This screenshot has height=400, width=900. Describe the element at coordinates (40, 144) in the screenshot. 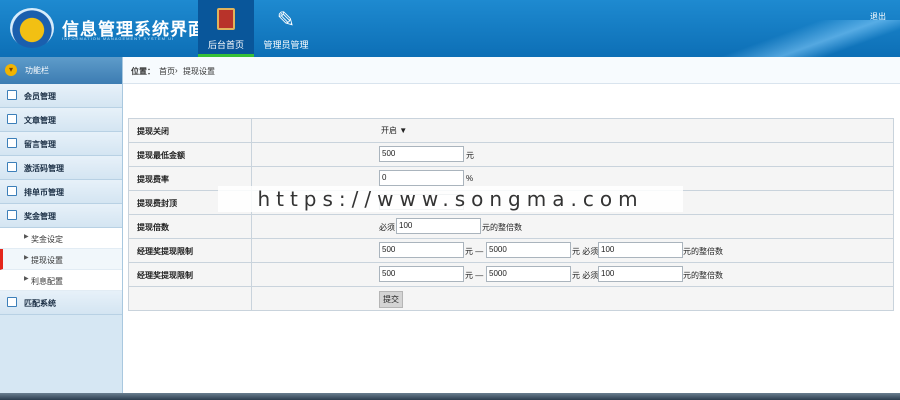

I see `sidebar-item-label: 留言管理` at that location.